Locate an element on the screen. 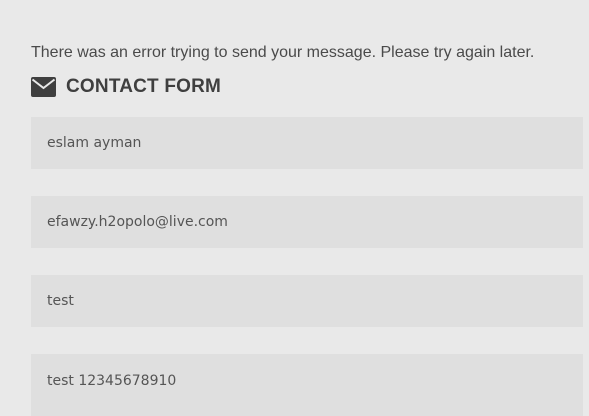 This screenshot has width=589, height=416. form-title: CONTACT FORM is located at coordinates (144, 86).